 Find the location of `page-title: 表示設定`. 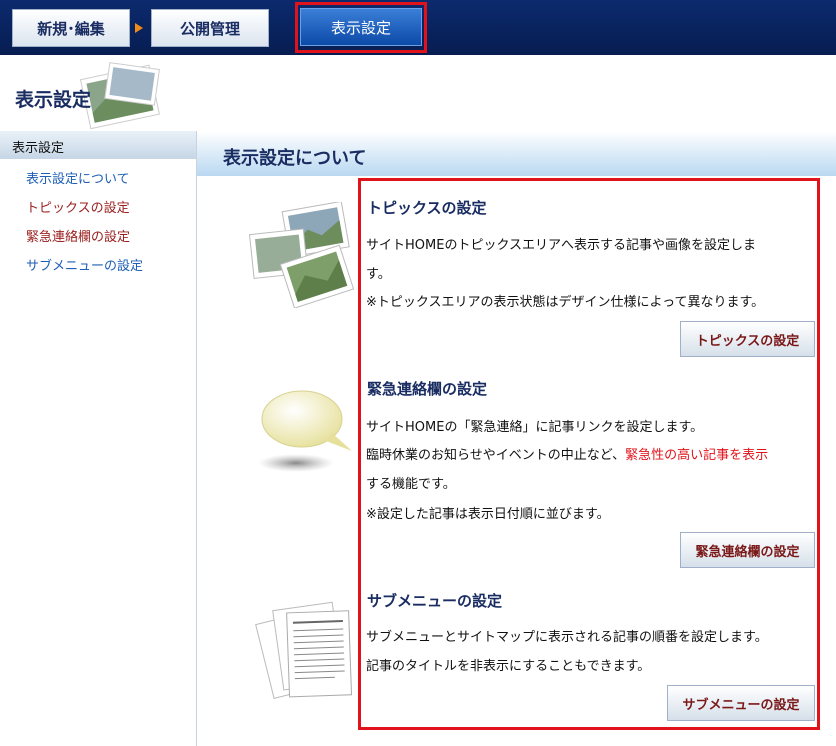

page-title: 表示設定 is located at coordinates (53, 100).